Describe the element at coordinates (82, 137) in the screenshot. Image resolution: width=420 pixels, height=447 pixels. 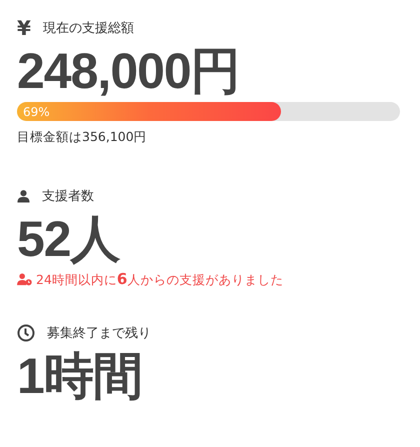
I see `goal-text: 目標金額は356,100円` at that location.